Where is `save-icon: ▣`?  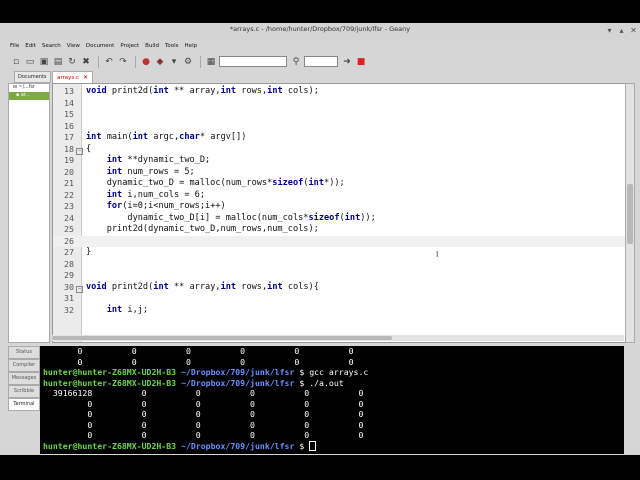 save-icon: ▣ is located at coordinates (44, 62).